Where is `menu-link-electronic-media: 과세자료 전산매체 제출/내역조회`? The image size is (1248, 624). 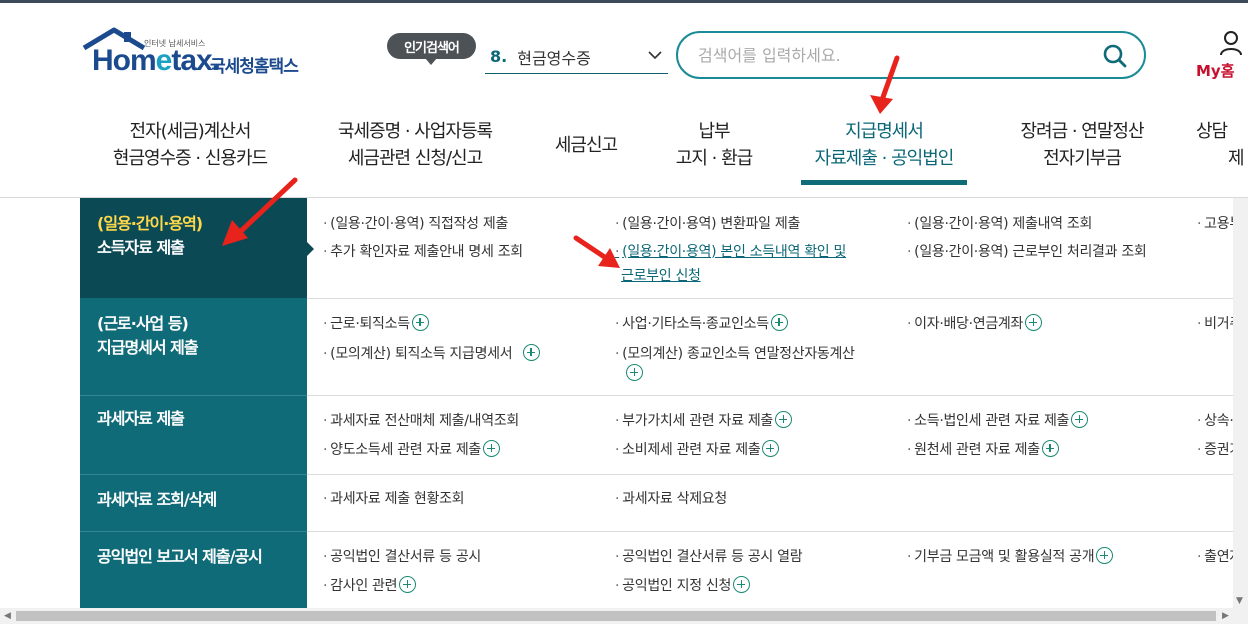
menu-link-electronic-media: 과세자료 전산매체 제출/내역조회 is located at coordinates (421, 421).